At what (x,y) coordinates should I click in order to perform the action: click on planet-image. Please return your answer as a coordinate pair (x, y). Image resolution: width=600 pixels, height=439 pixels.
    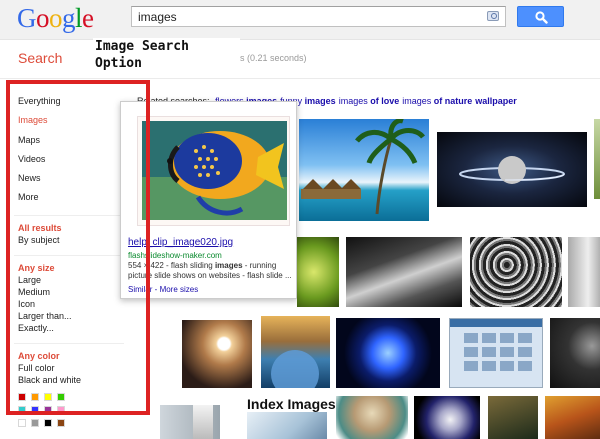
    Looking at the image, I should click on (512, 170).